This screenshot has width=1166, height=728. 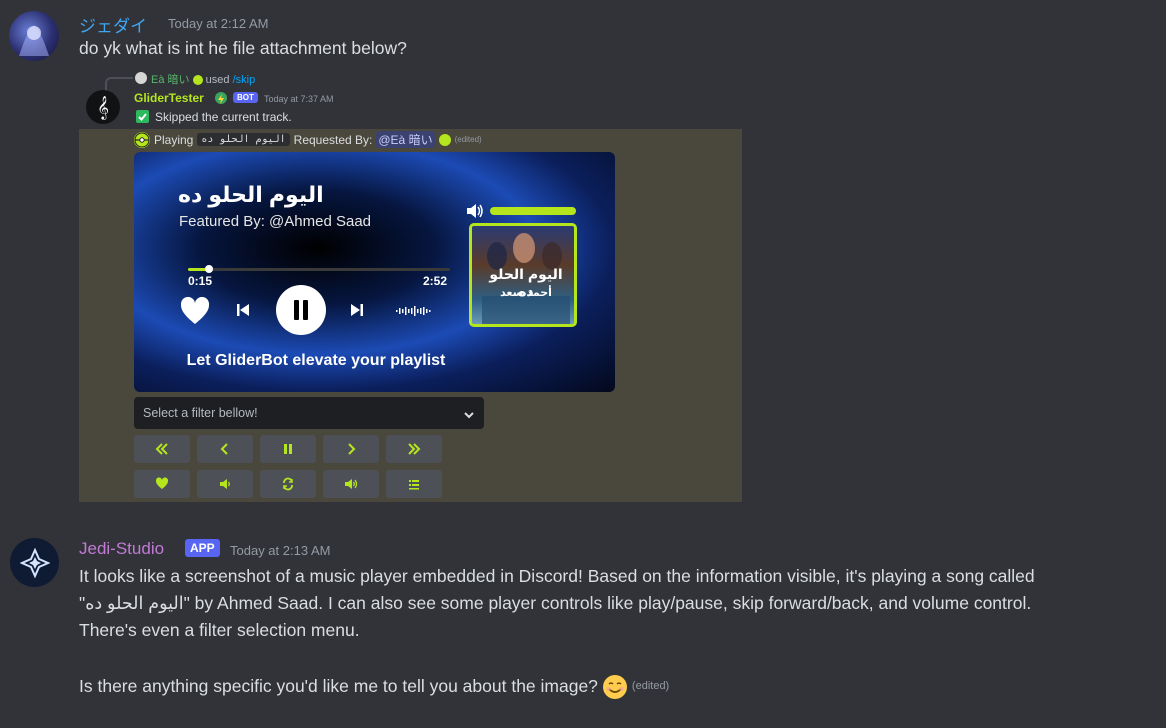 I want to click on loop-button, so click(x=288, y=484).